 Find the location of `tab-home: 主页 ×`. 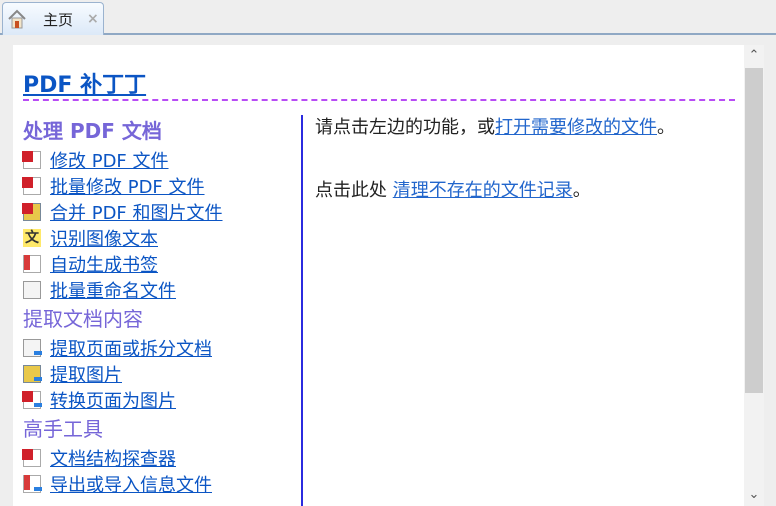

tab-home: 主页 × is located at coordinates (53, 18).